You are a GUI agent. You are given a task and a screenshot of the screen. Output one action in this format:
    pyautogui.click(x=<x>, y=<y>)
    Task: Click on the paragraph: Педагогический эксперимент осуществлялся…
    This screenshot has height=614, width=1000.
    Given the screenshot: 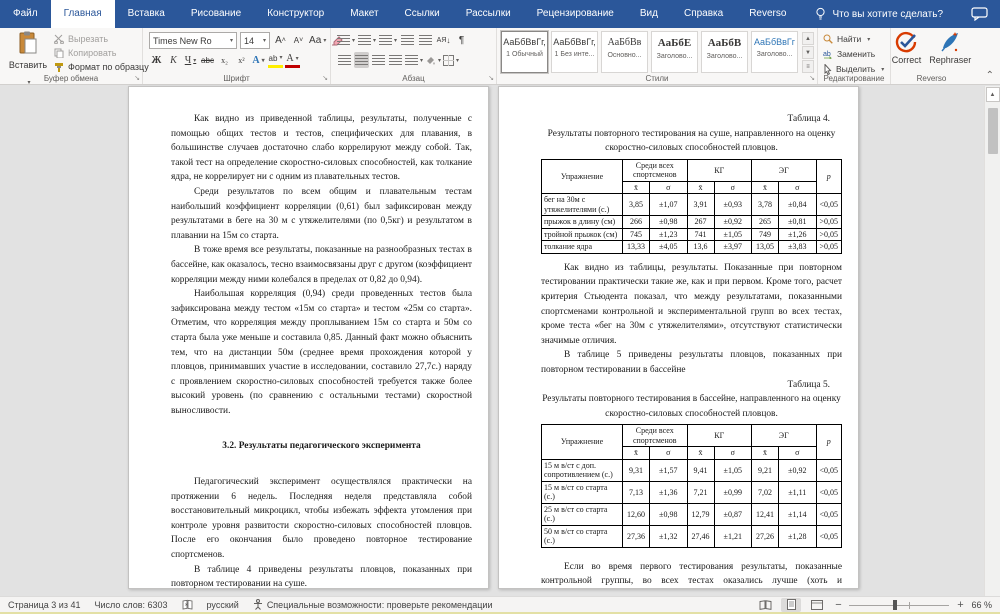 What is the action you would take?
    pyautogui.click(x=321, y=519)
    